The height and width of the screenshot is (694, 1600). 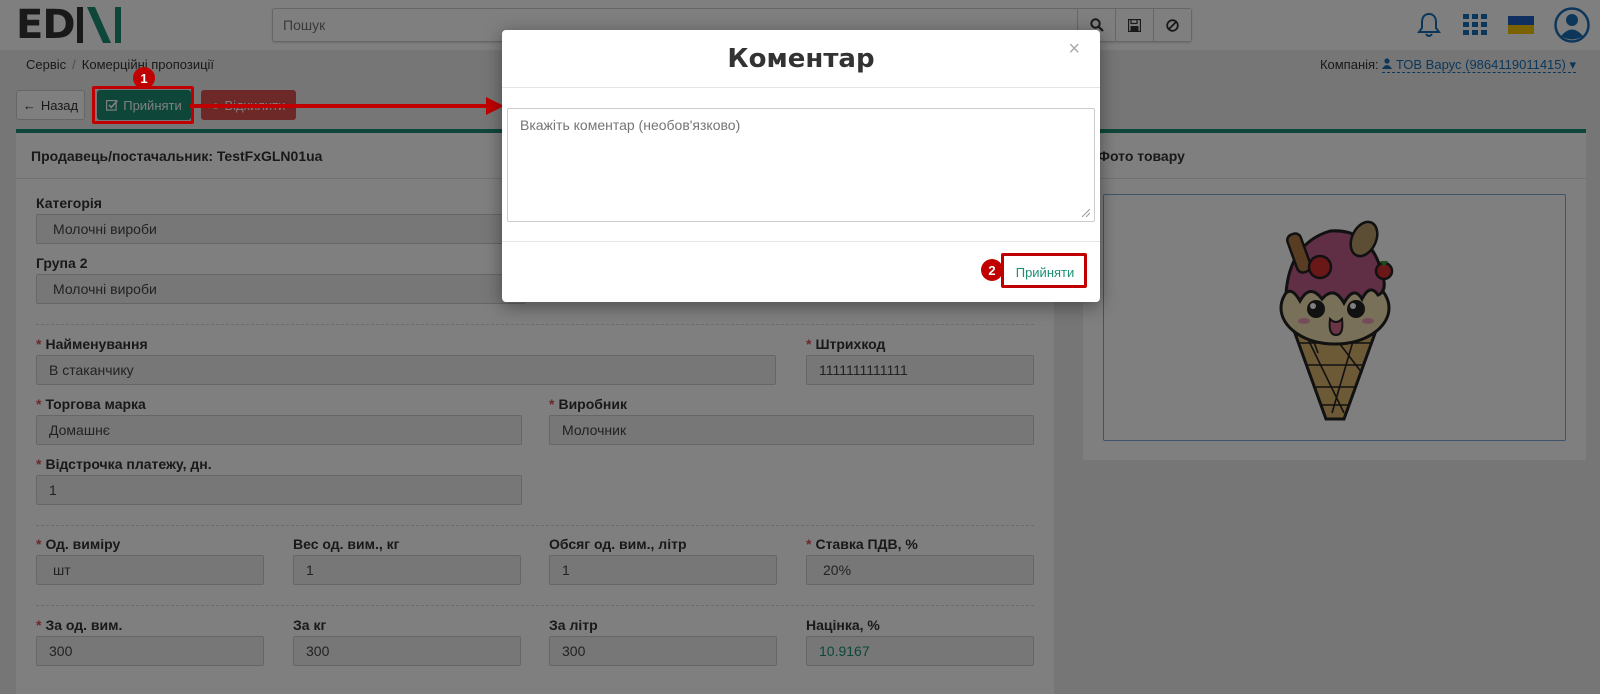 I want to click on comment-modal: Коментар × Прийняти 2, so click(x=801, y=166).